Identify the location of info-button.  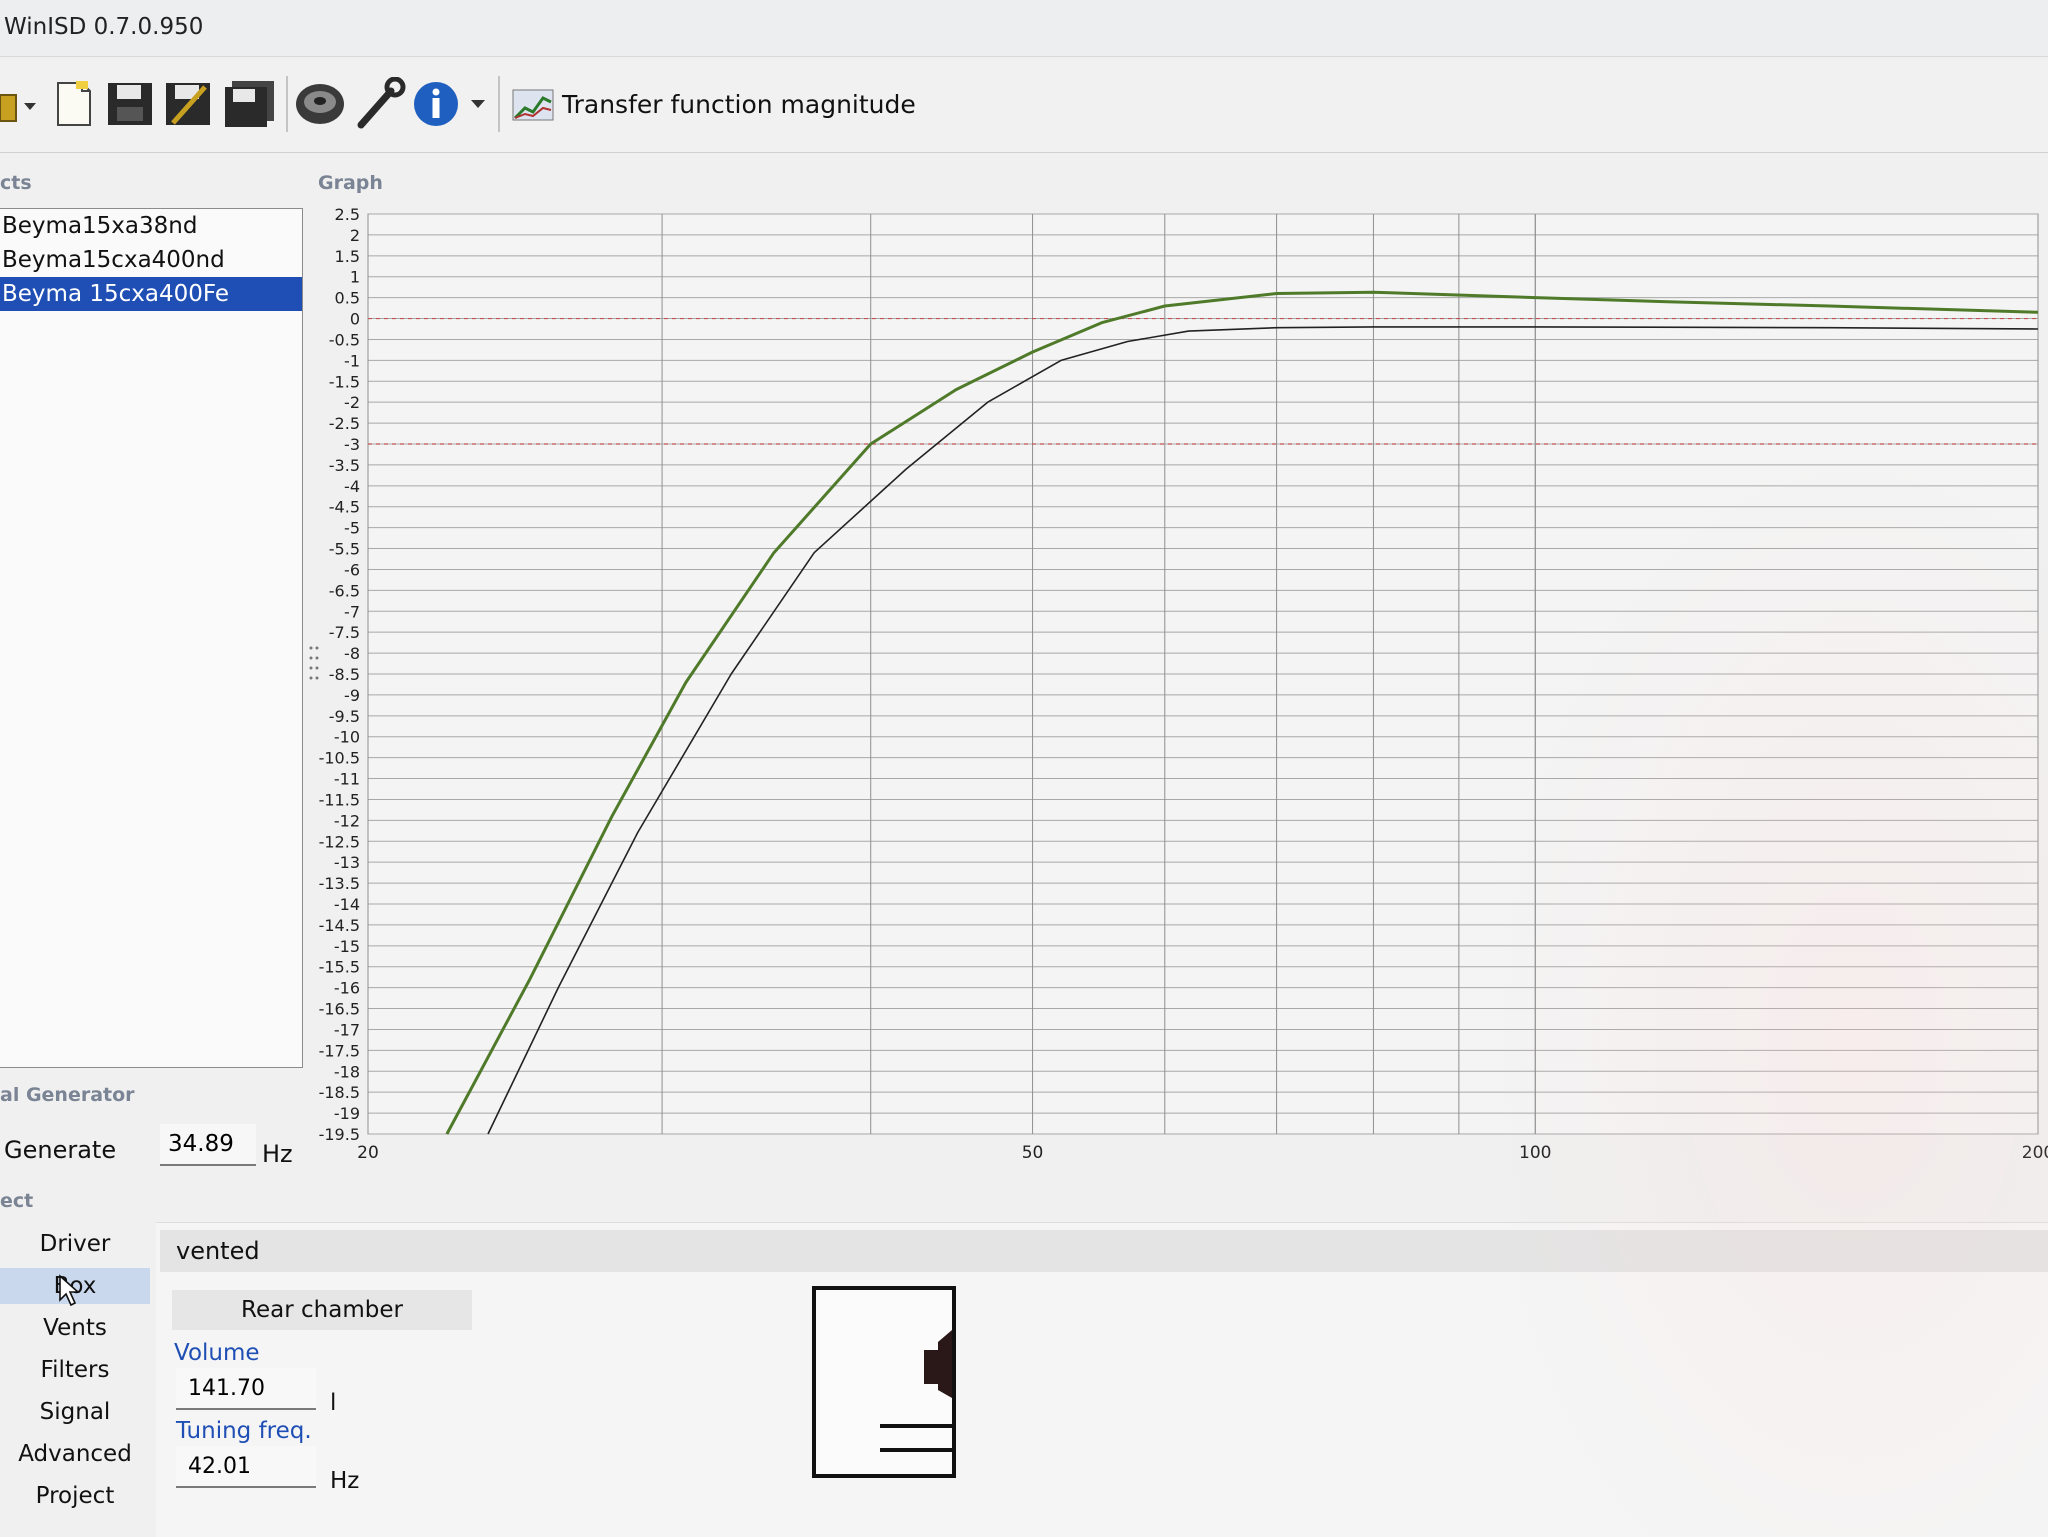
(436, 104).